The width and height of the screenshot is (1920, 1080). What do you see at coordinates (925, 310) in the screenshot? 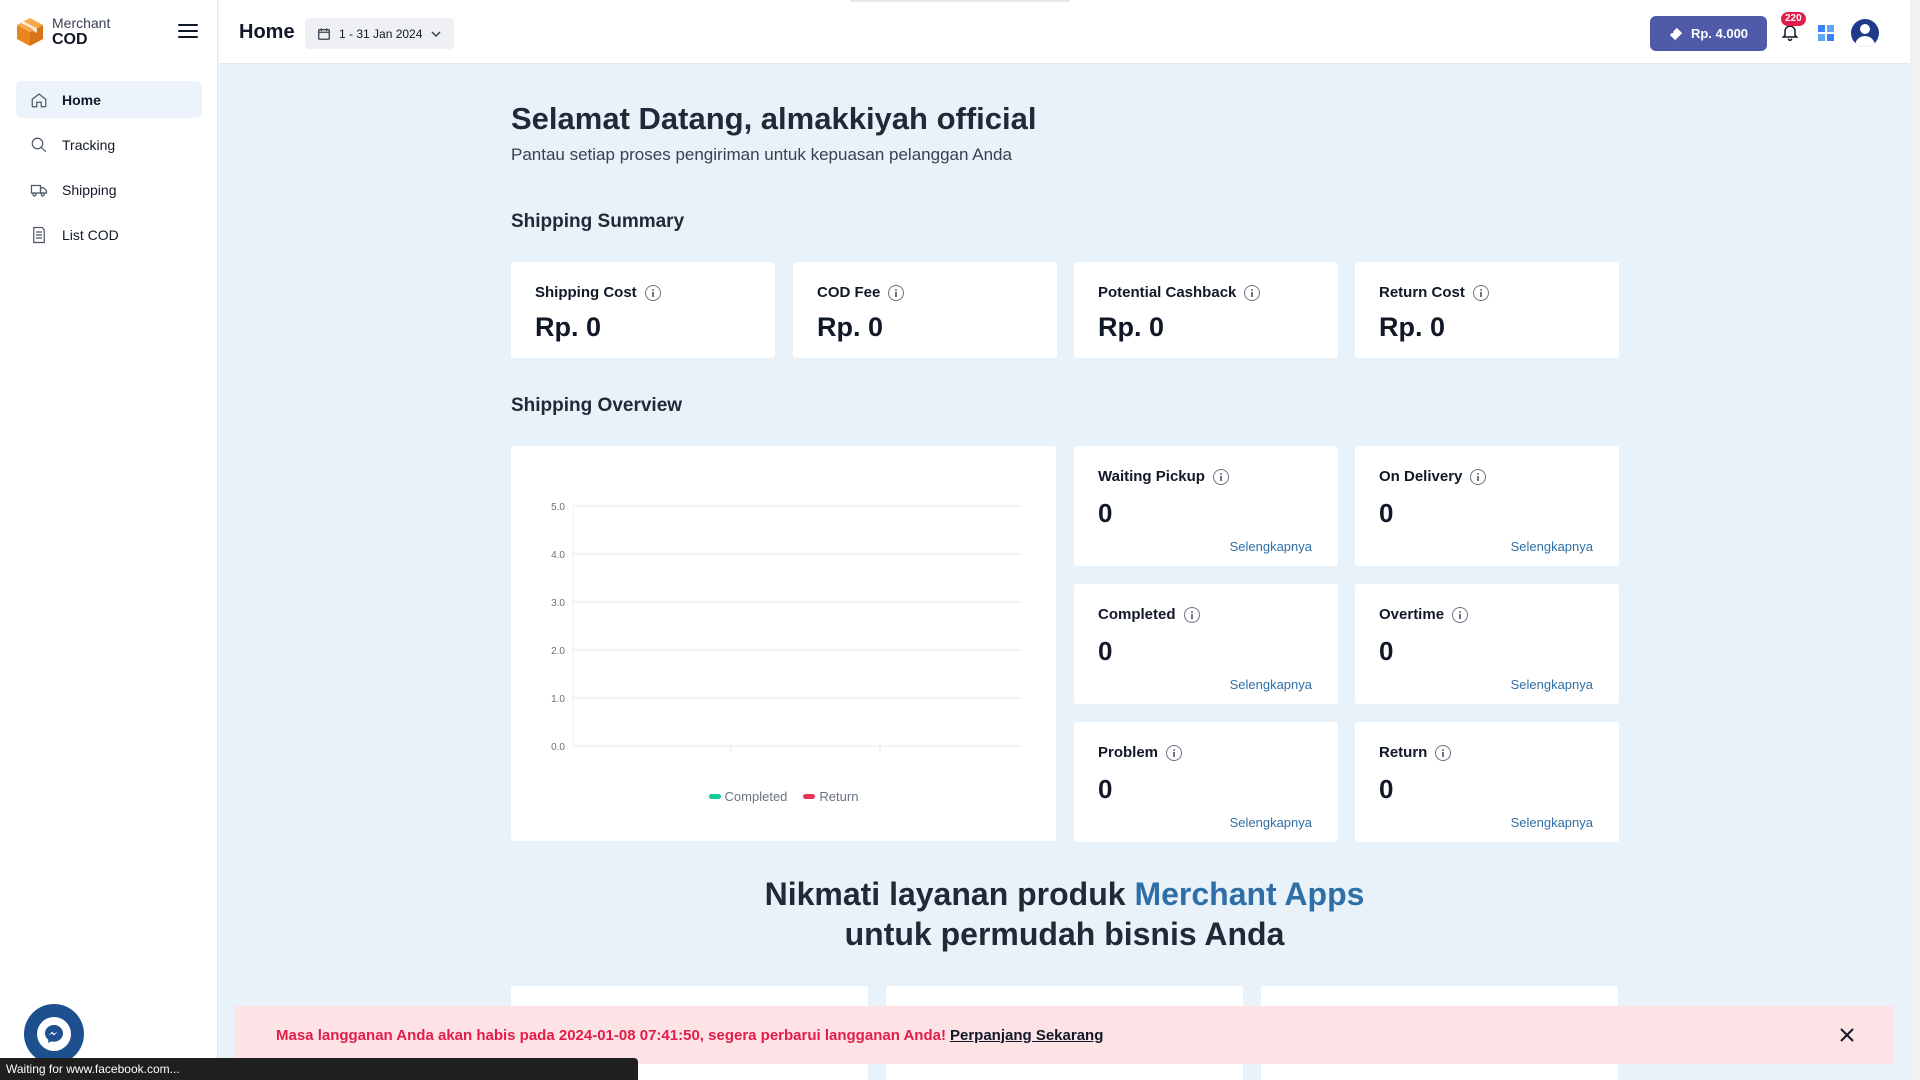
I see `summary-card-cod-fee: COD Fee Rp. 0` at bounding box center [925, 310].